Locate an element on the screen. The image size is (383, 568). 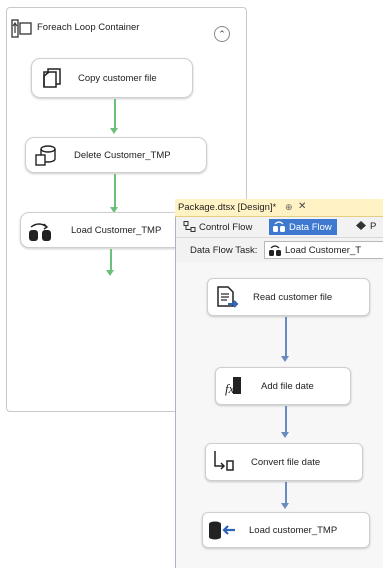
component-convert-file-date: Convert file date is located at coordinates (284, 462).